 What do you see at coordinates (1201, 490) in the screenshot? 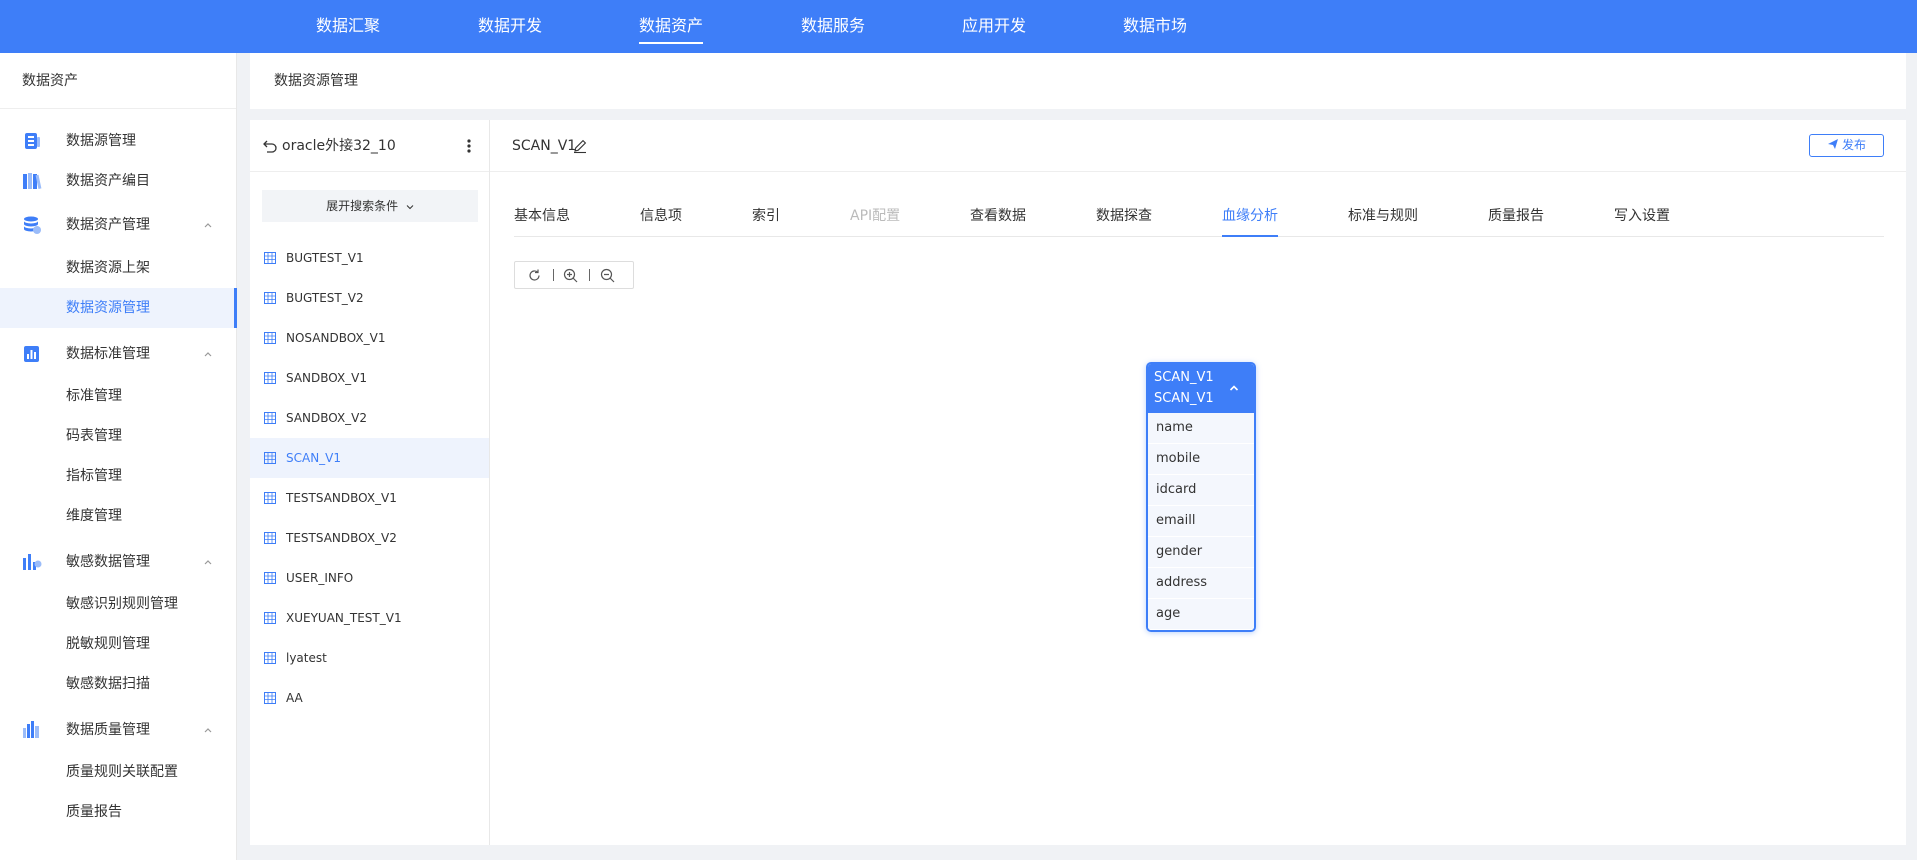
I see `lineage-field: idcard` at bounding box center [1201, 490].